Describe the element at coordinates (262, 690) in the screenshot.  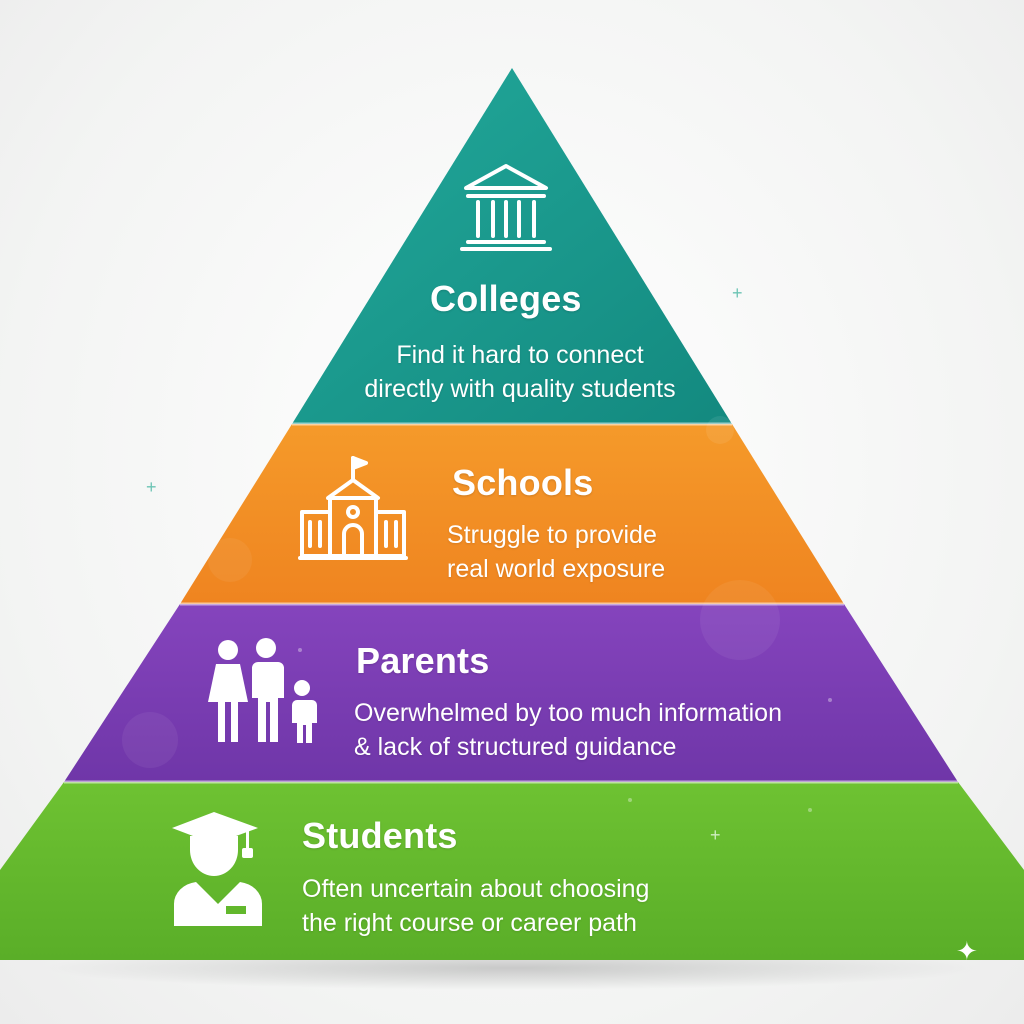
I see `family-icon` at that location.